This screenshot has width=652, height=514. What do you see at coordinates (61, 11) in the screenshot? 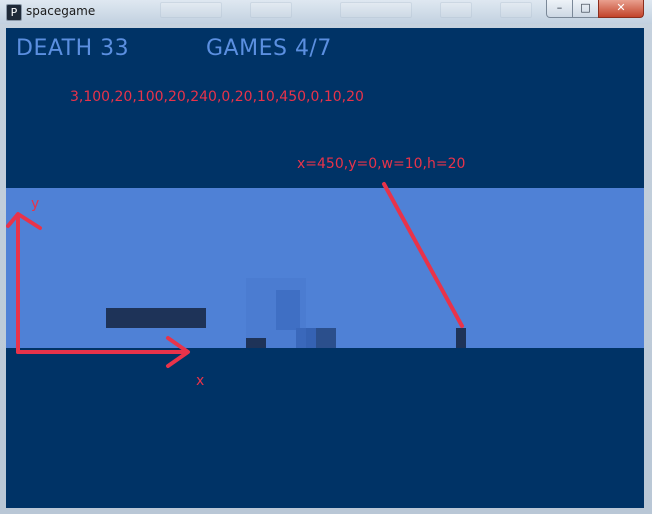
I see `window-title: spacegame` at bounding box center [61, 11].